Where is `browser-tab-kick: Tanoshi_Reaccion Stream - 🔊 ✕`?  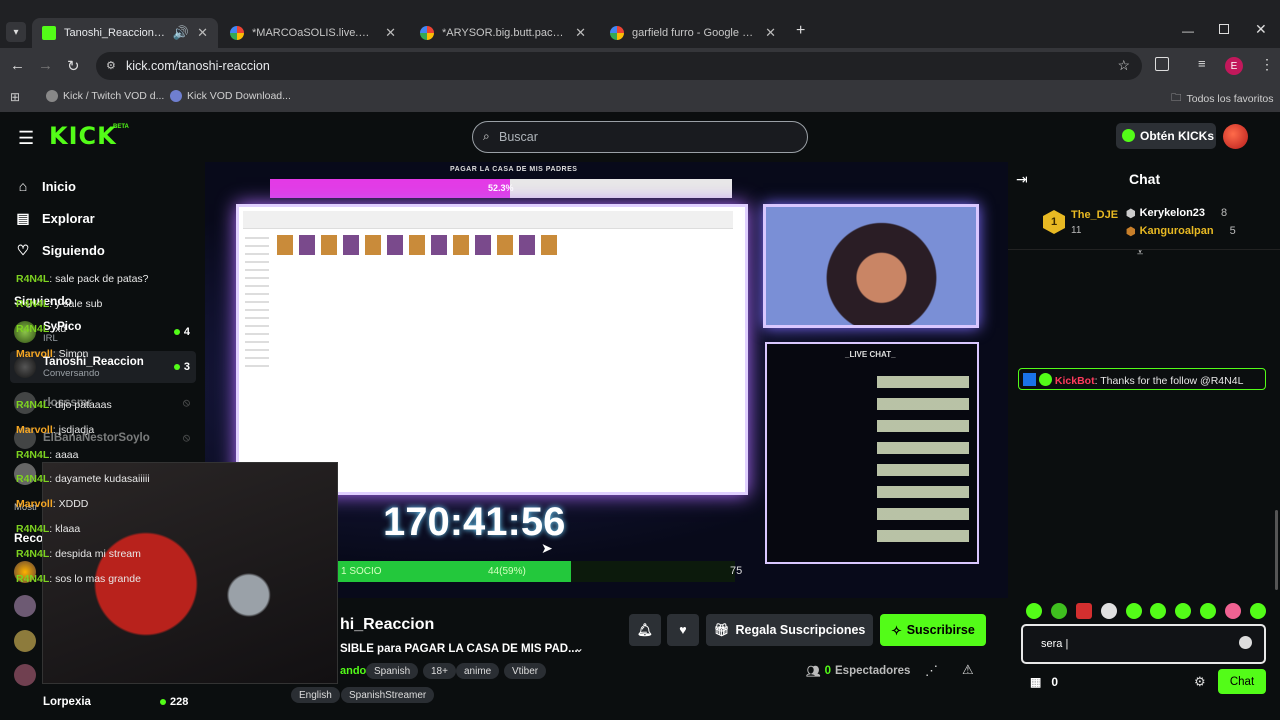 browser-tab-kick: Tanoshi_Reaccion Stream - 🔊 ✕ is located at coordinates (125, 33).